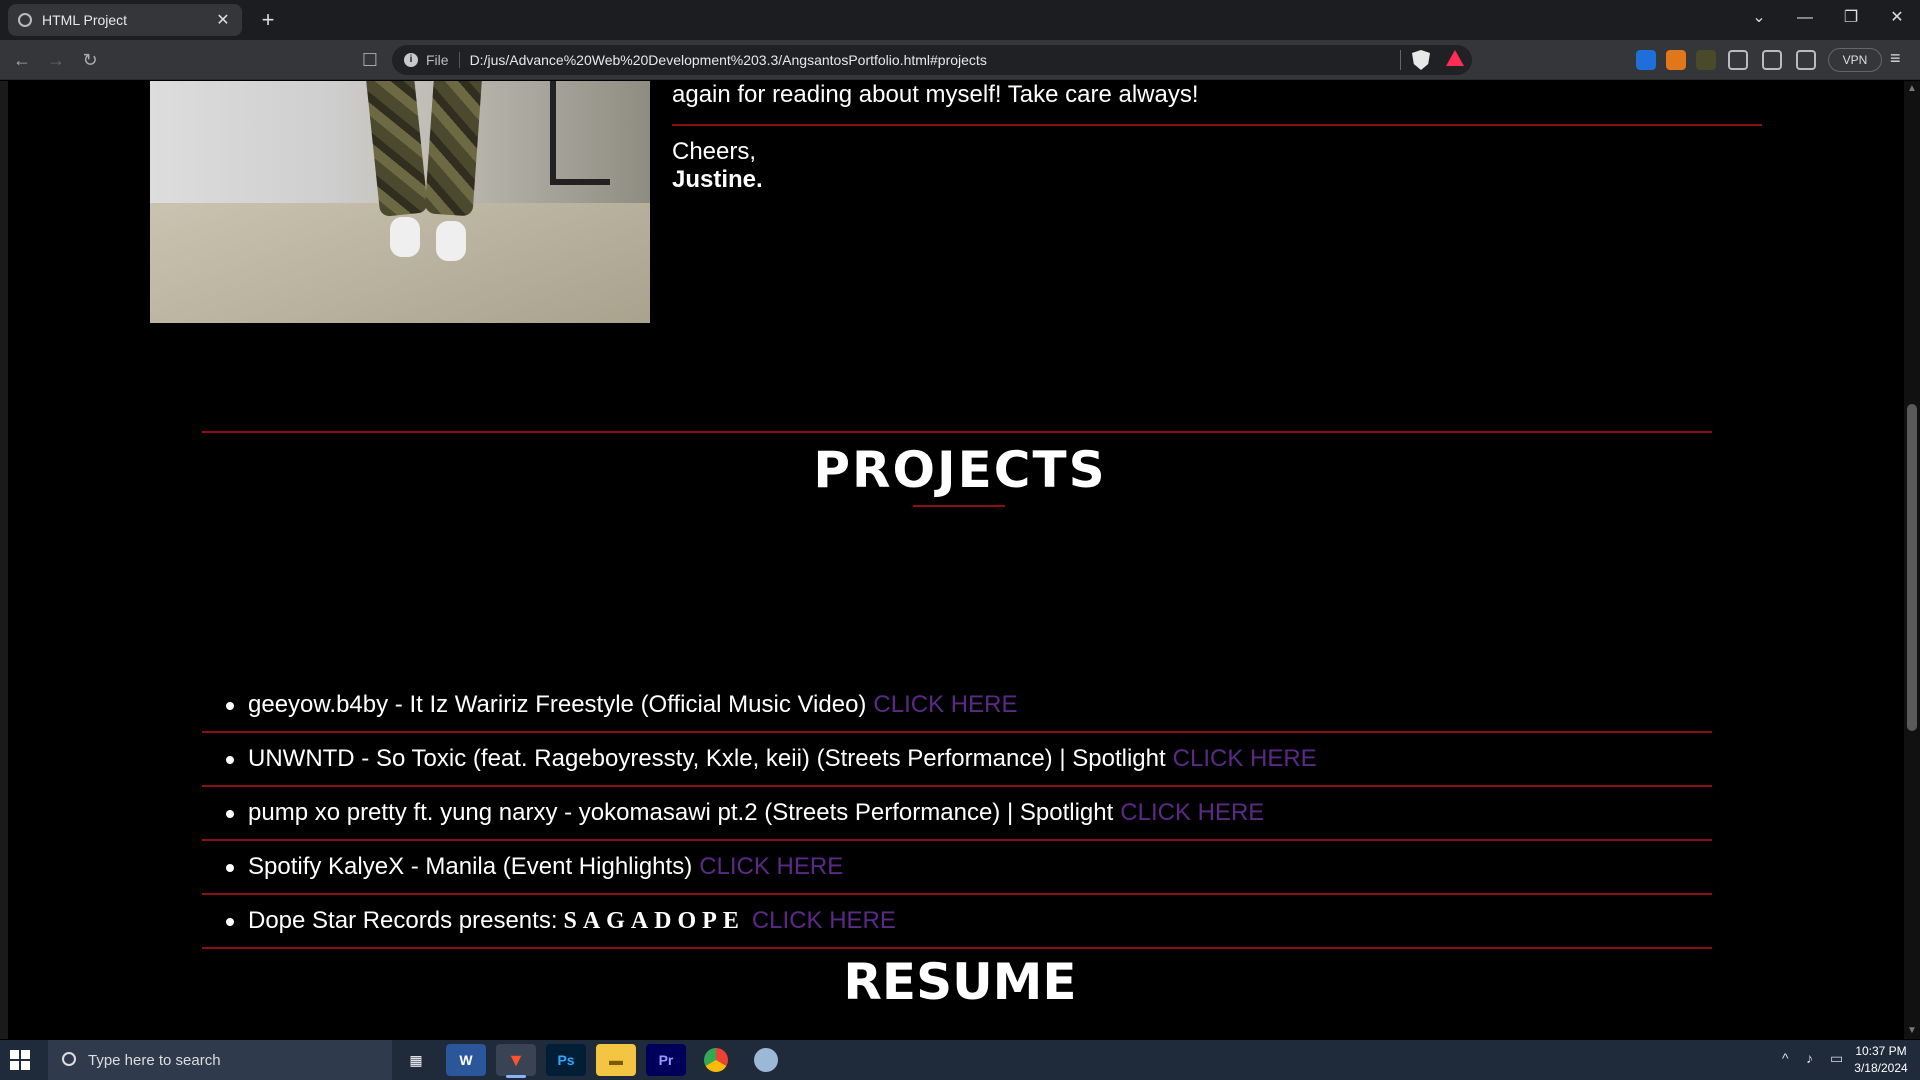  What do you see at coordinates (20, 1060) in the screenshot?
I see `windows-start-icon` at bounding box center [20, 1060].